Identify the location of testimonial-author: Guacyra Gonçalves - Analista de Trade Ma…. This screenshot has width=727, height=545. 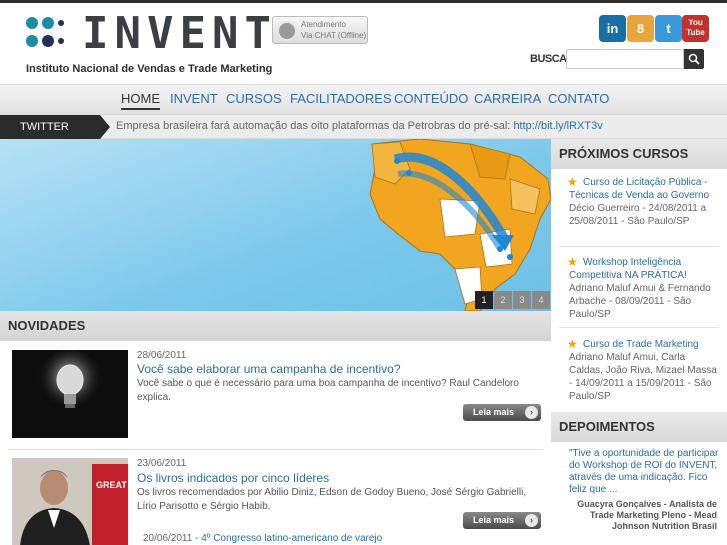
(647, 515).